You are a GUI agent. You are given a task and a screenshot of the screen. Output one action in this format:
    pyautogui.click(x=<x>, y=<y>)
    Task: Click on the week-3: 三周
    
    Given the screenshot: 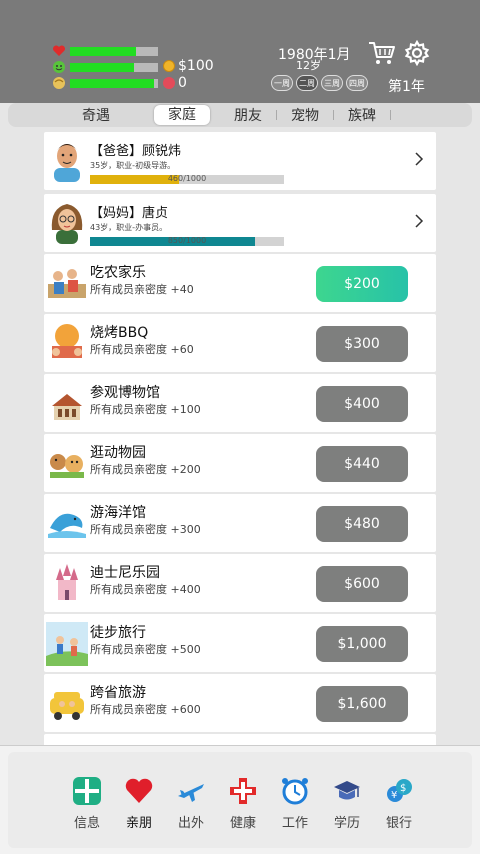 What is the action you would take?
    pyautogui.click(x=332, y=83)
    